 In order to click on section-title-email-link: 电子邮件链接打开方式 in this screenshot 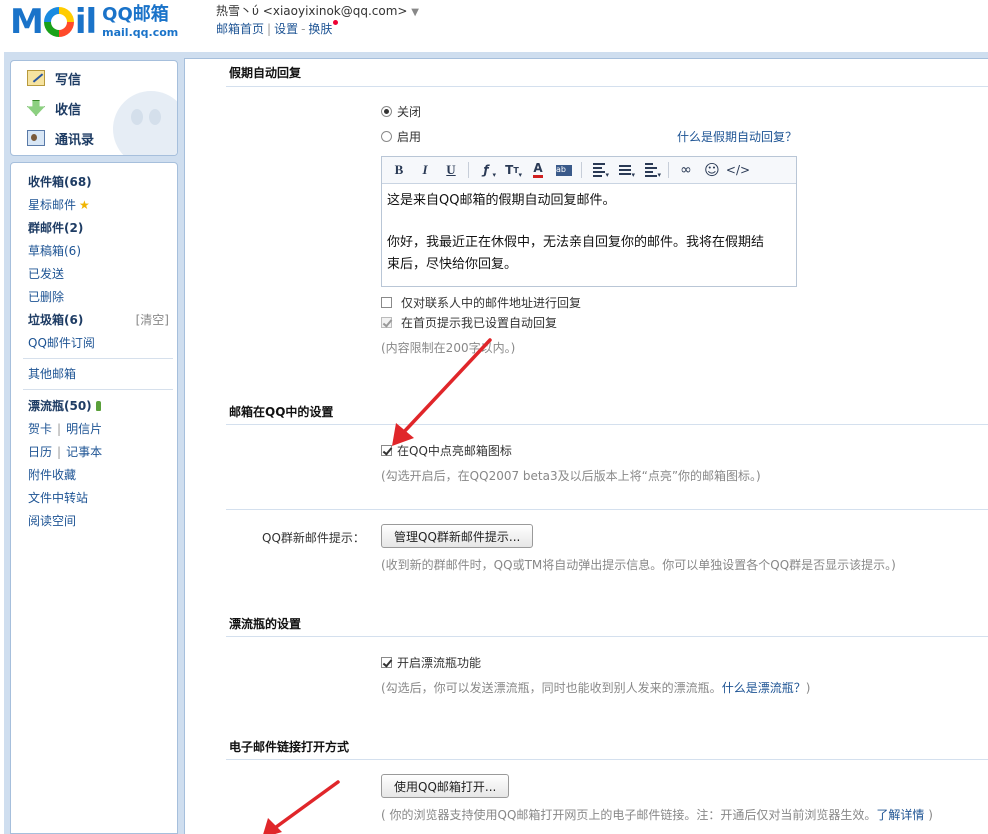, I will do `click(289, 747)`.